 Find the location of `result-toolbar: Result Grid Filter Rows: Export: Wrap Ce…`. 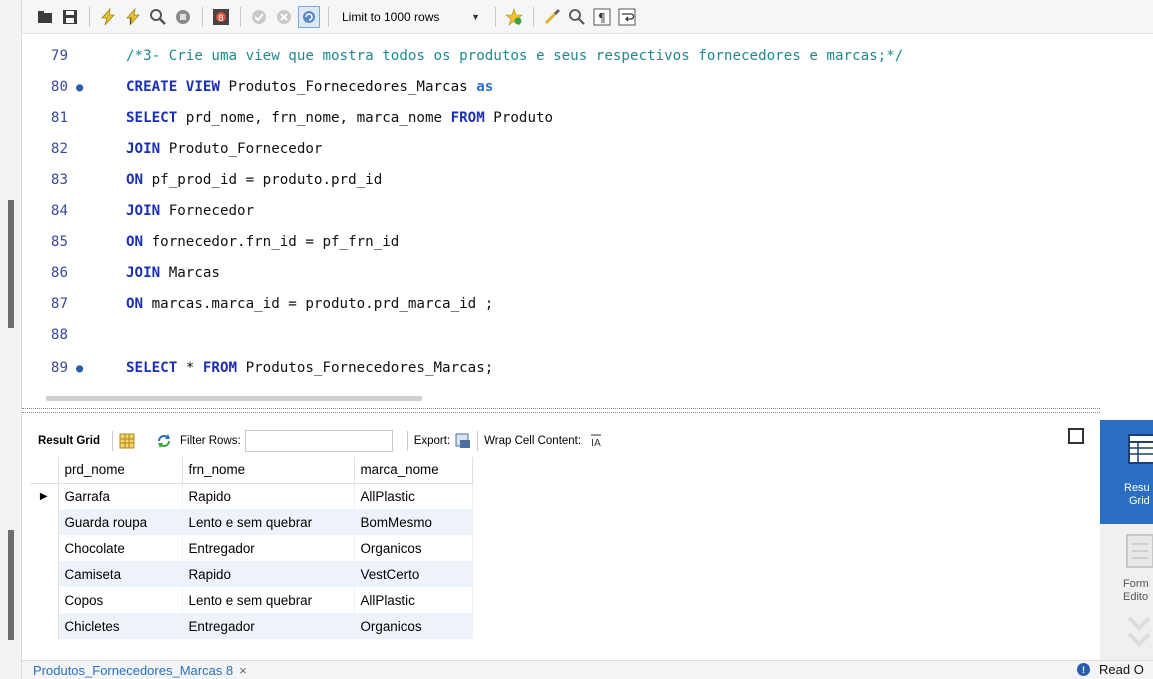

result-toolbar: Result Grid Filter Rows: Export: Wrap Ce… is located at coordinates (565, 441).